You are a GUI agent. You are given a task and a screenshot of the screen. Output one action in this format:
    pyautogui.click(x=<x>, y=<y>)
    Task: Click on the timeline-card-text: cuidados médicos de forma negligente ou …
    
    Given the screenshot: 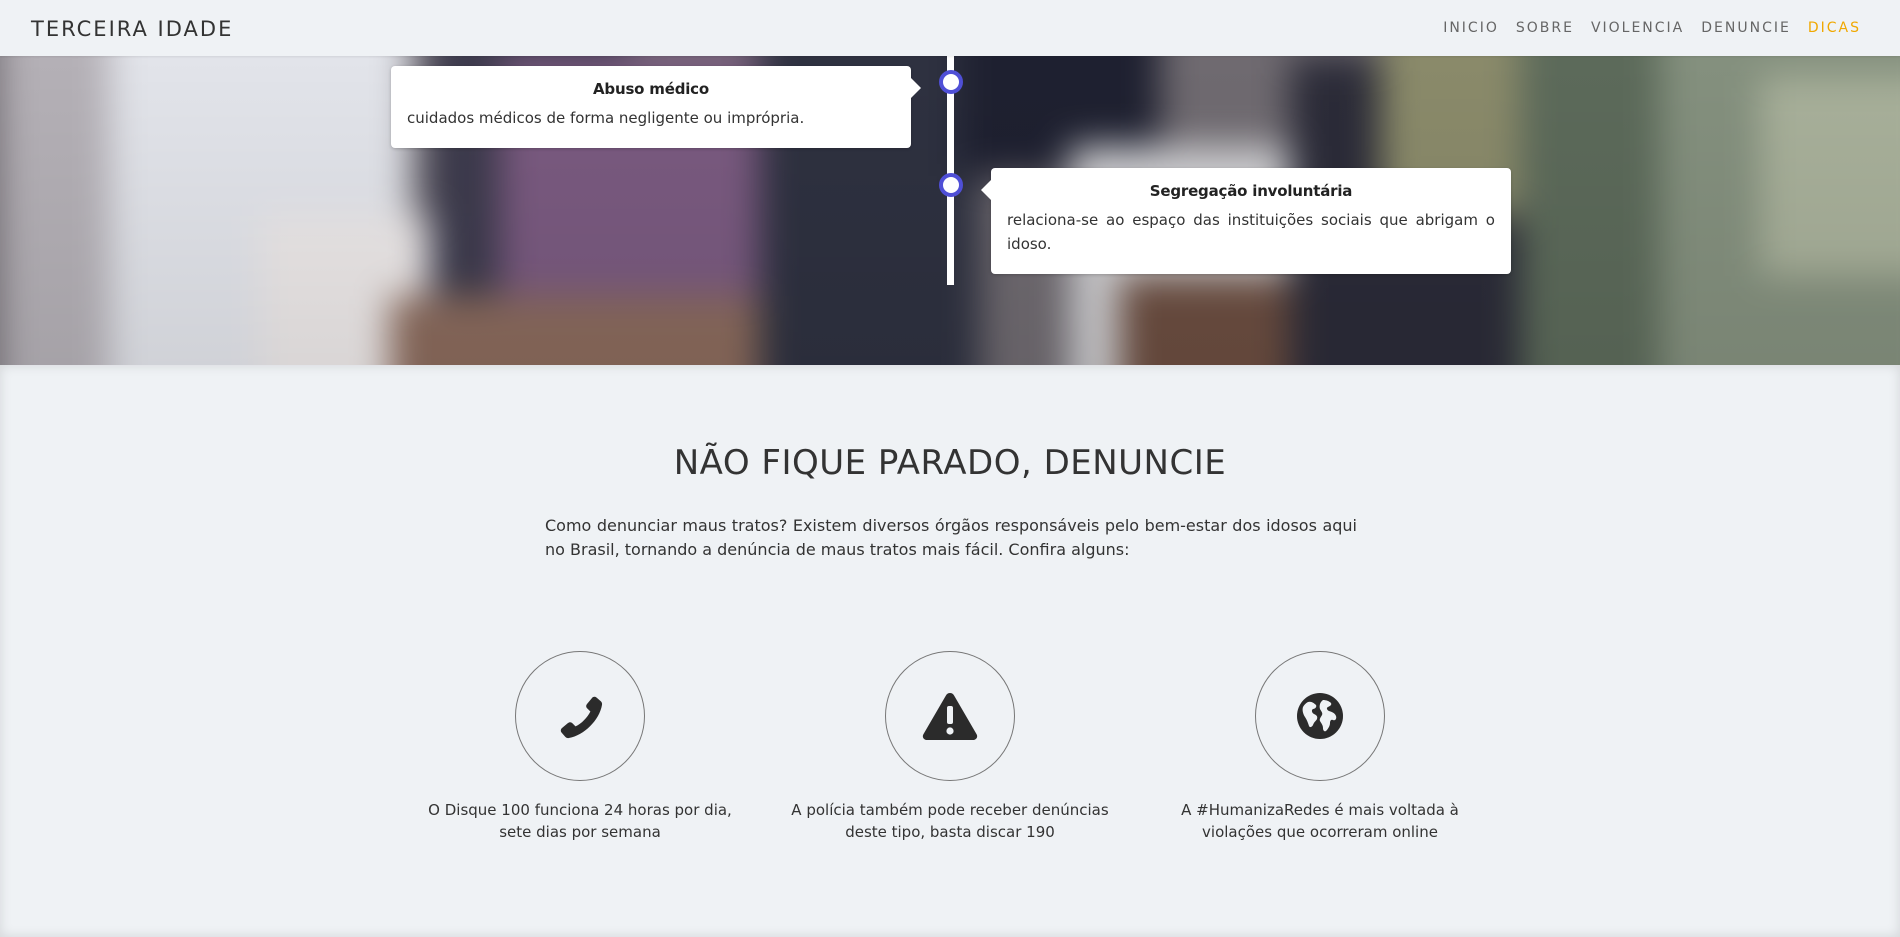 What is the action you would take?
    pyautogui.click(x=606, y=118)
    